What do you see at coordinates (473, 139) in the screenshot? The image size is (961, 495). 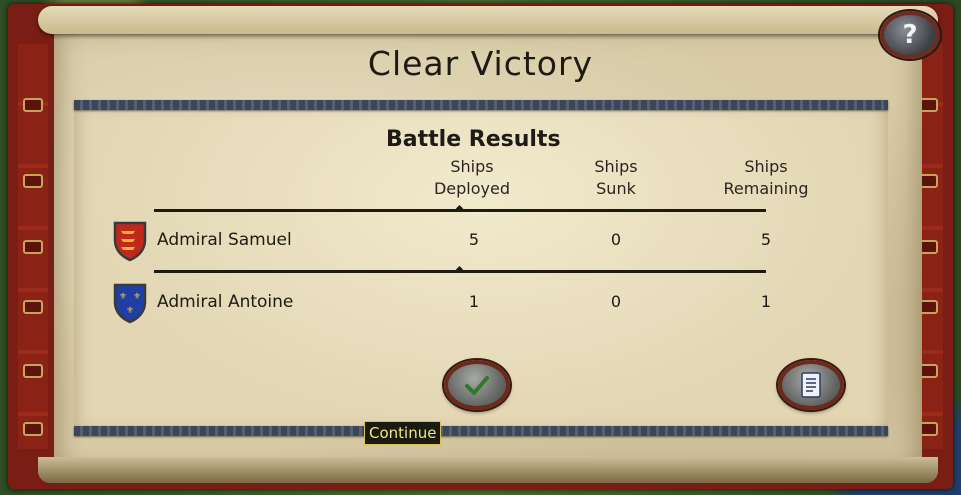 I see `battle-results-heading: Battle Results` at bounding box center [473, 139].